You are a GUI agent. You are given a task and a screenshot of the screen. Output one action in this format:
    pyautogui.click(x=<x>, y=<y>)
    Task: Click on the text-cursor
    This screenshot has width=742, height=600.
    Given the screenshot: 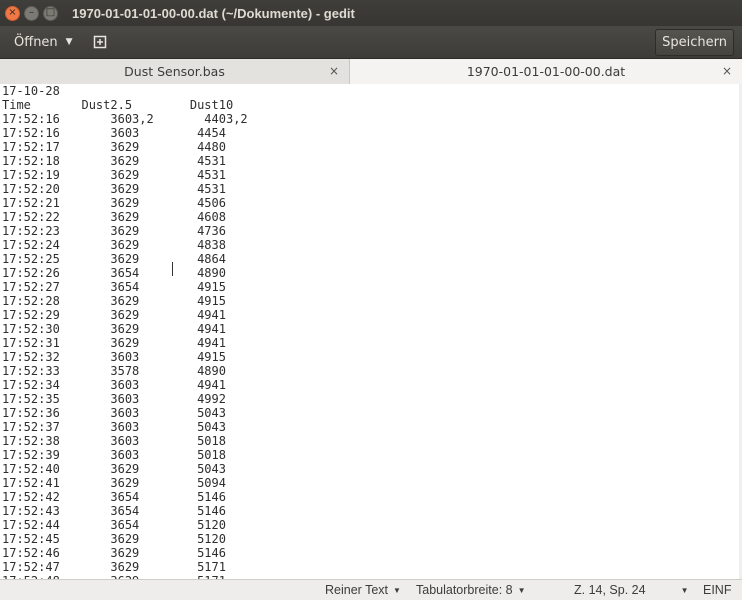 What is the action you would take?
    pyautogui.click(x=172, y=269)
    